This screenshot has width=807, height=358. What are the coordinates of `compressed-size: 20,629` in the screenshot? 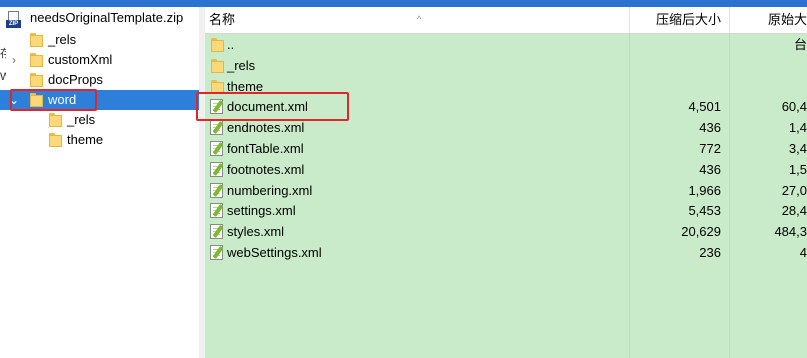 It's located at (701, 232).